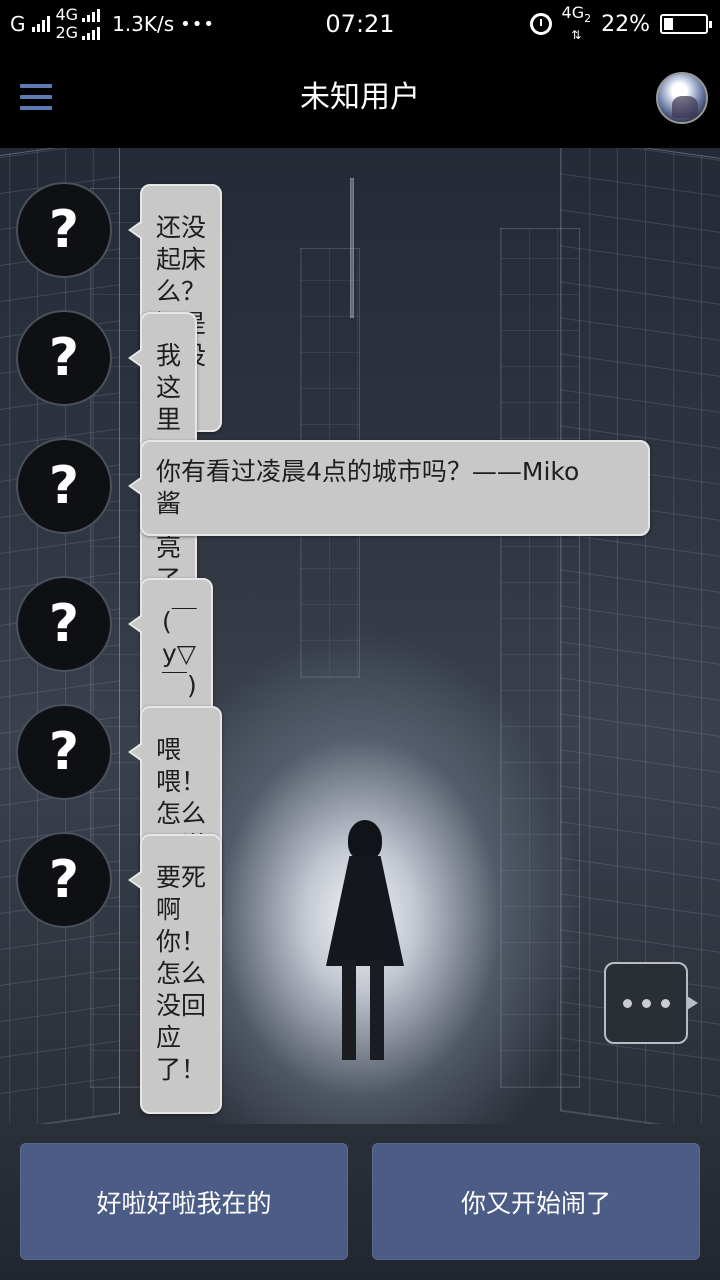  Describe the element at coordinates (175, 974) in the screenshot. I see `message-bubble: 要死啊你！怎么没回应了！` at that location.